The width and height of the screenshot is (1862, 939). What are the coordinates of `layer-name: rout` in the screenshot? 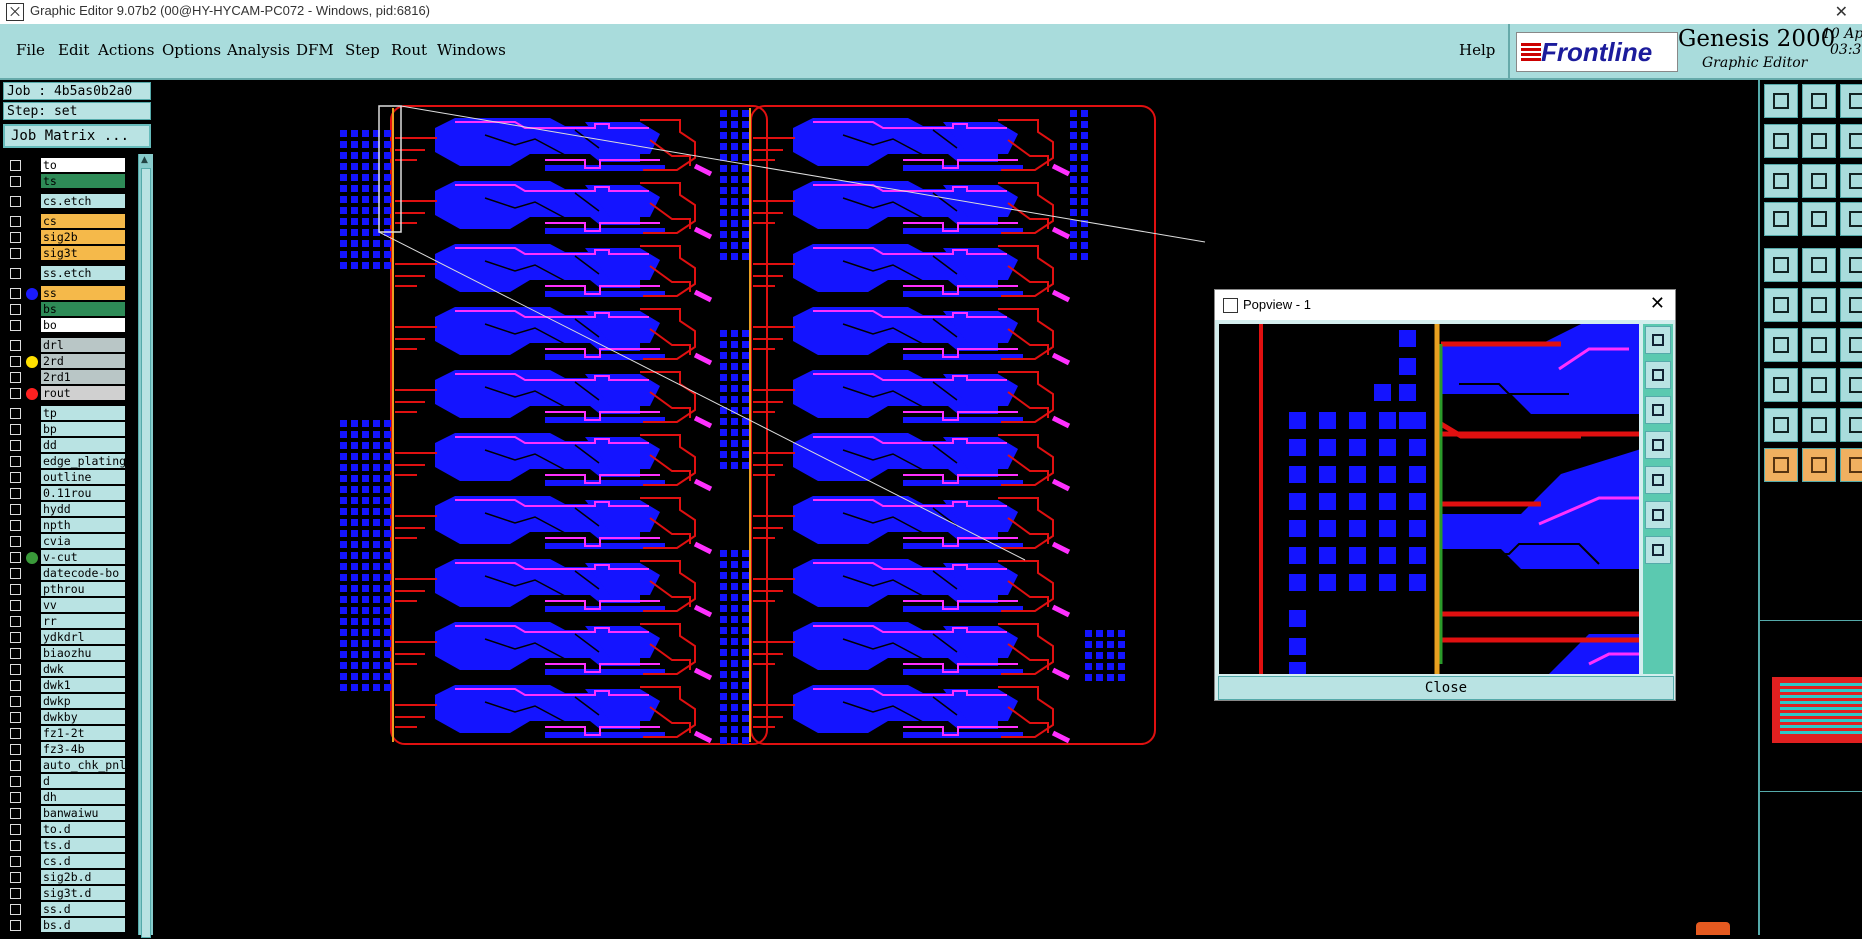 It's located at (83, 393).